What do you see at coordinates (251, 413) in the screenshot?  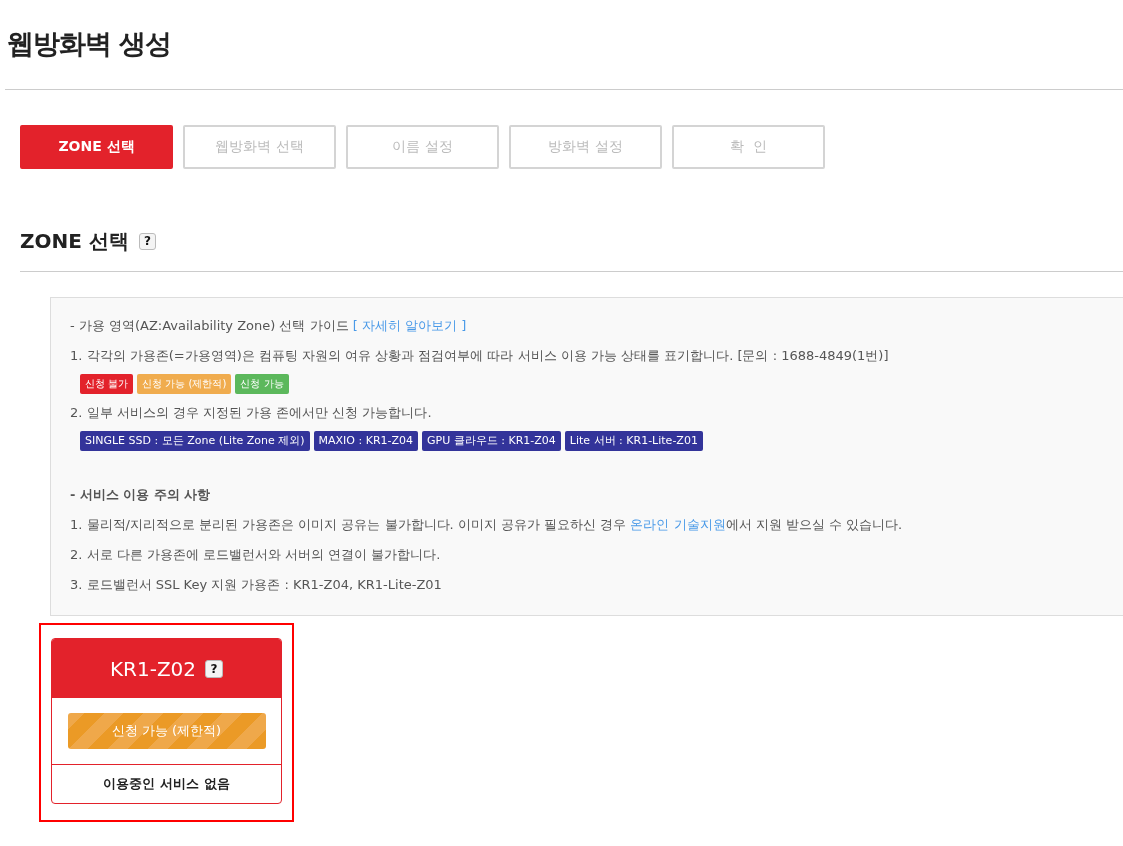 I see `guide-text: 2. 일부 서비스의 경우 지정된 가용 존에서만 신청 가능합니다.` at bounding box center [251, 413].